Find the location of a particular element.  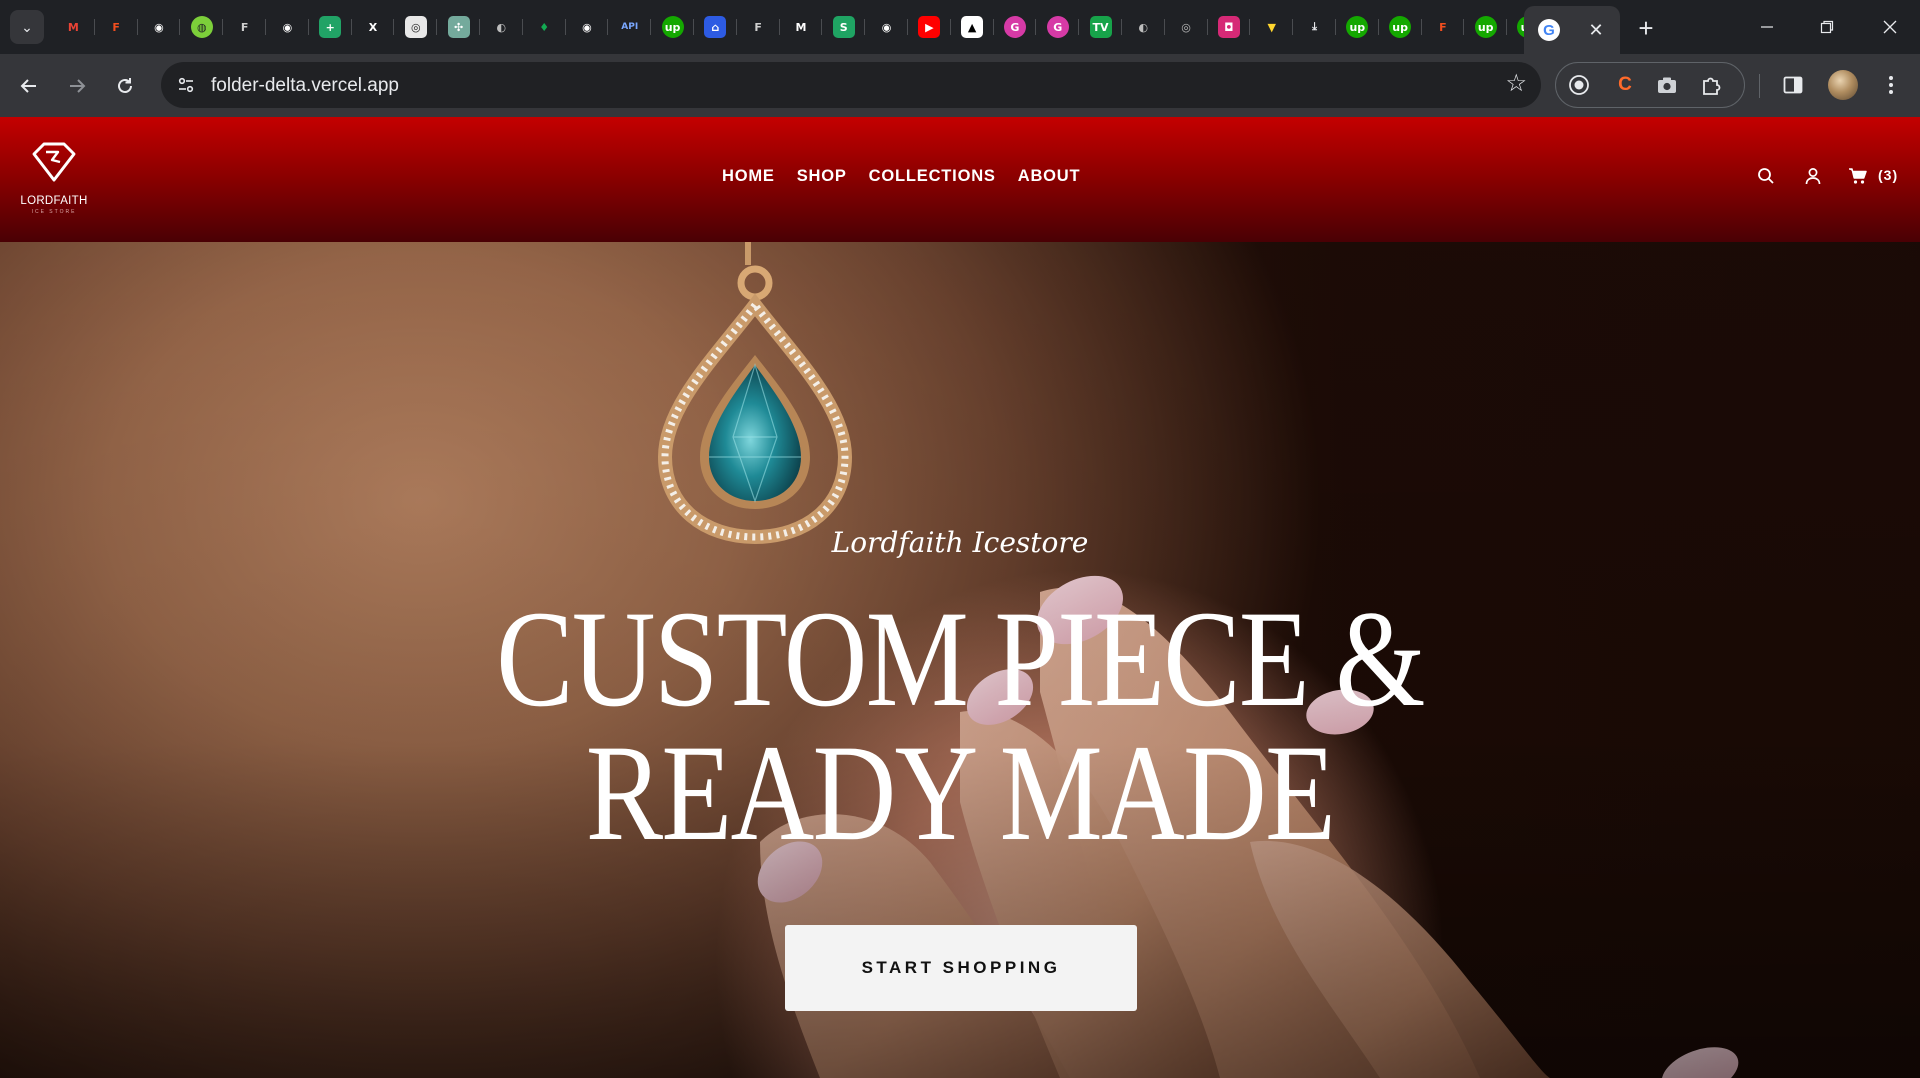

forward-button is located at coordinates (77, 86).